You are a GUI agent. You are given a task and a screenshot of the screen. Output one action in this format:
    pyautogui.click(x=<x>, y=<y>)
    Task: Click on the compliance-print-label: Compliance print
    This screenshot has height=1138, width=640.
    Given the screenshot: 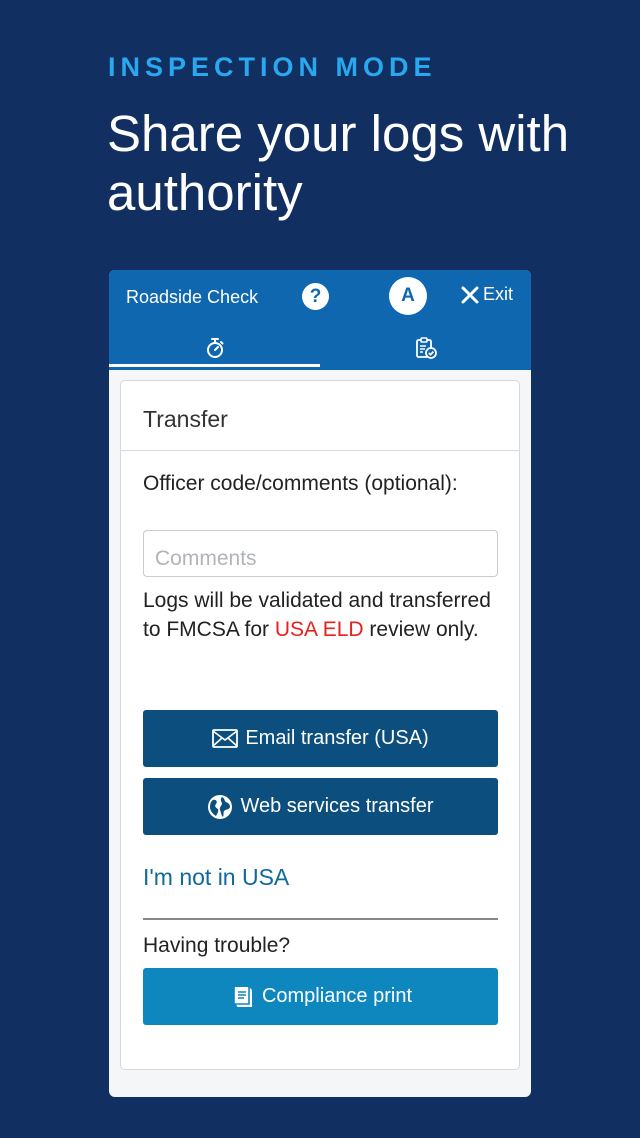 What is the action you would take?
    pyautogui.click(x=337, y=996)
    